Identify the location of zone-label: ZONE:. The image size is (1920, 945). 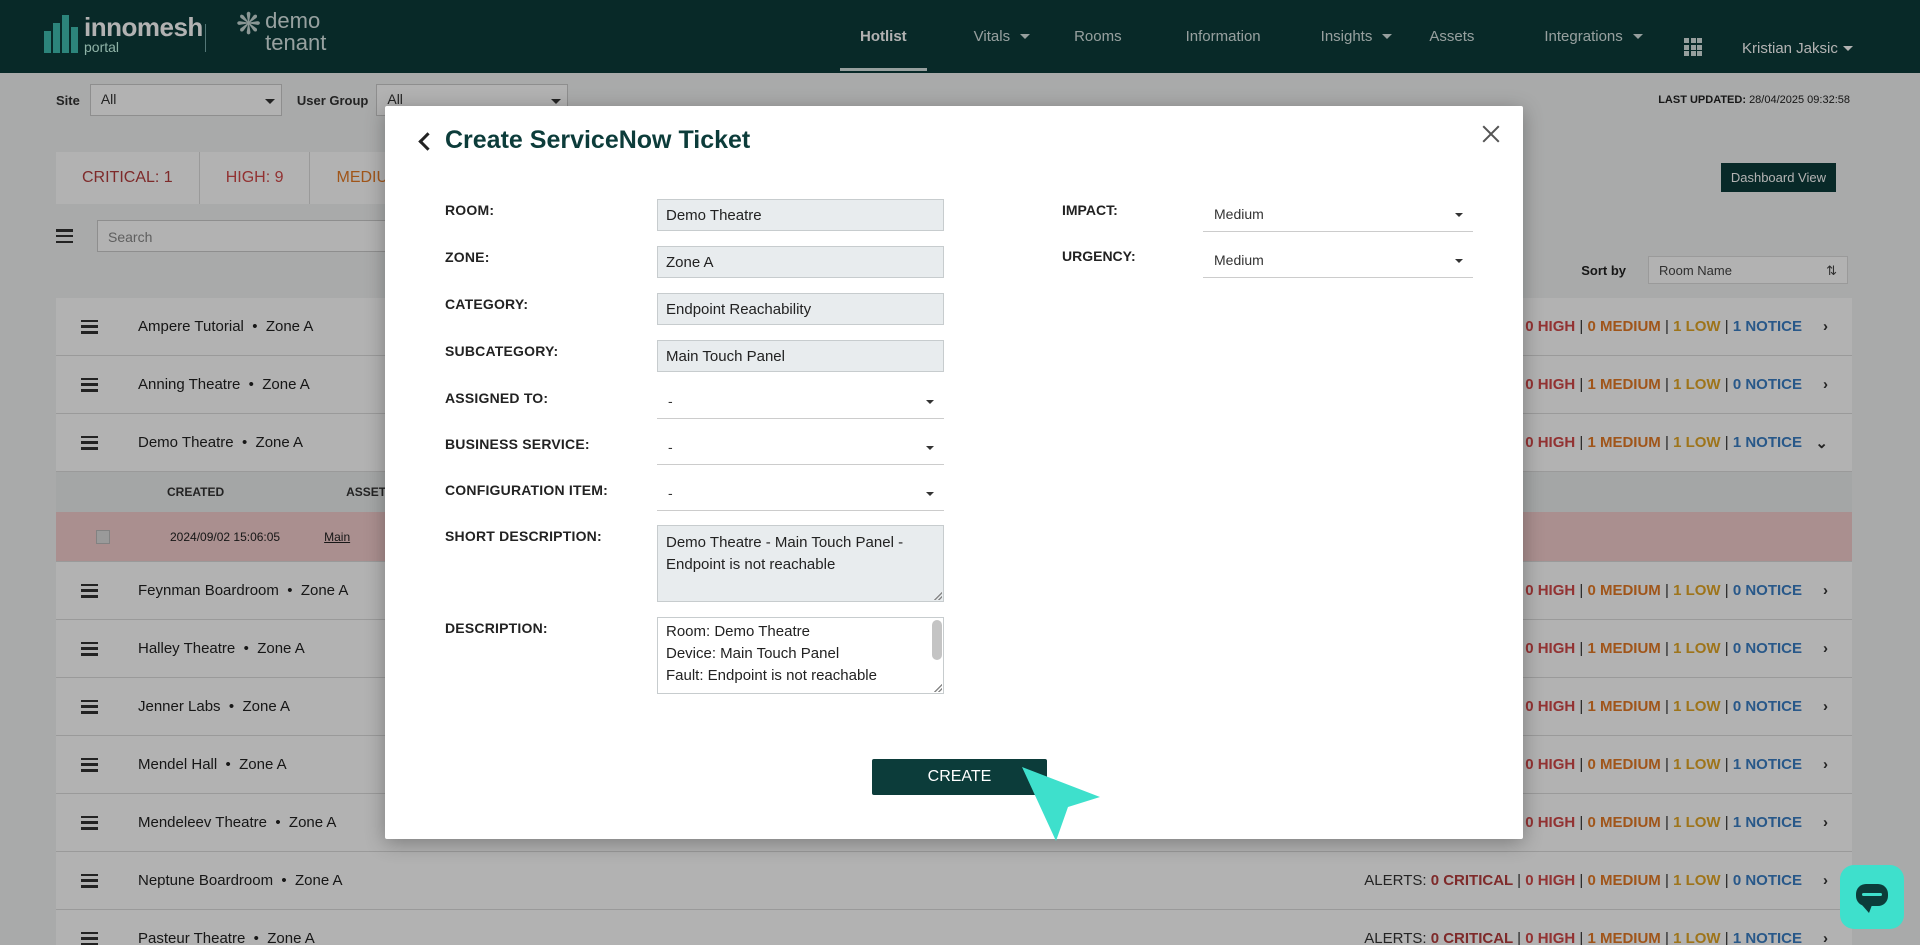
(467, 257).